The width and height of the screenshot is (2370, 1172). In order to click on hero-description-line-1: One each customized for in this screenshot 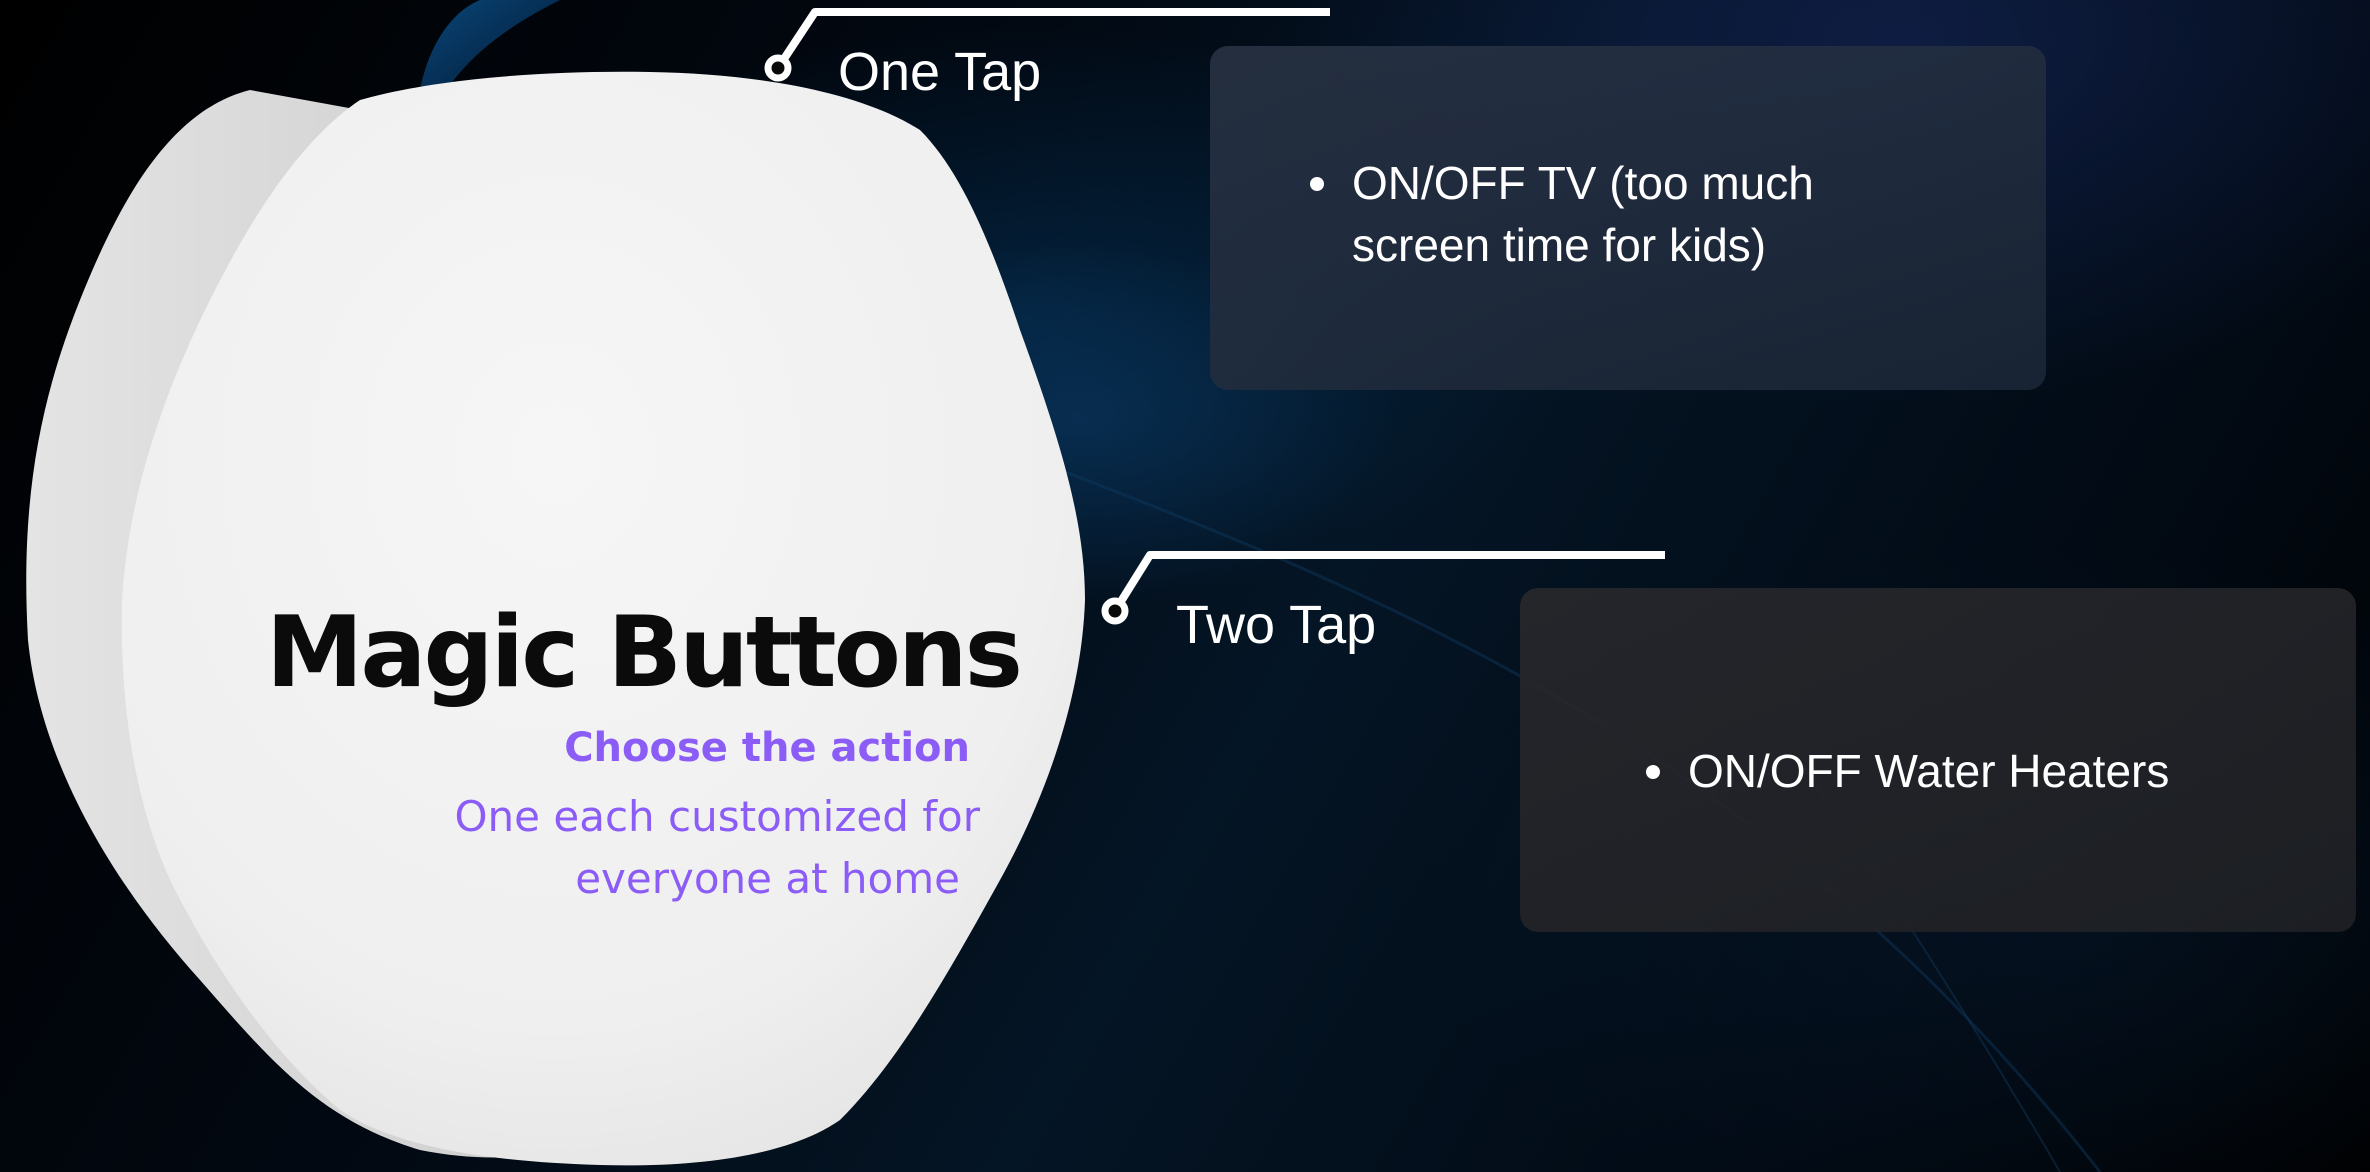, I will do `click(717, 816)`.